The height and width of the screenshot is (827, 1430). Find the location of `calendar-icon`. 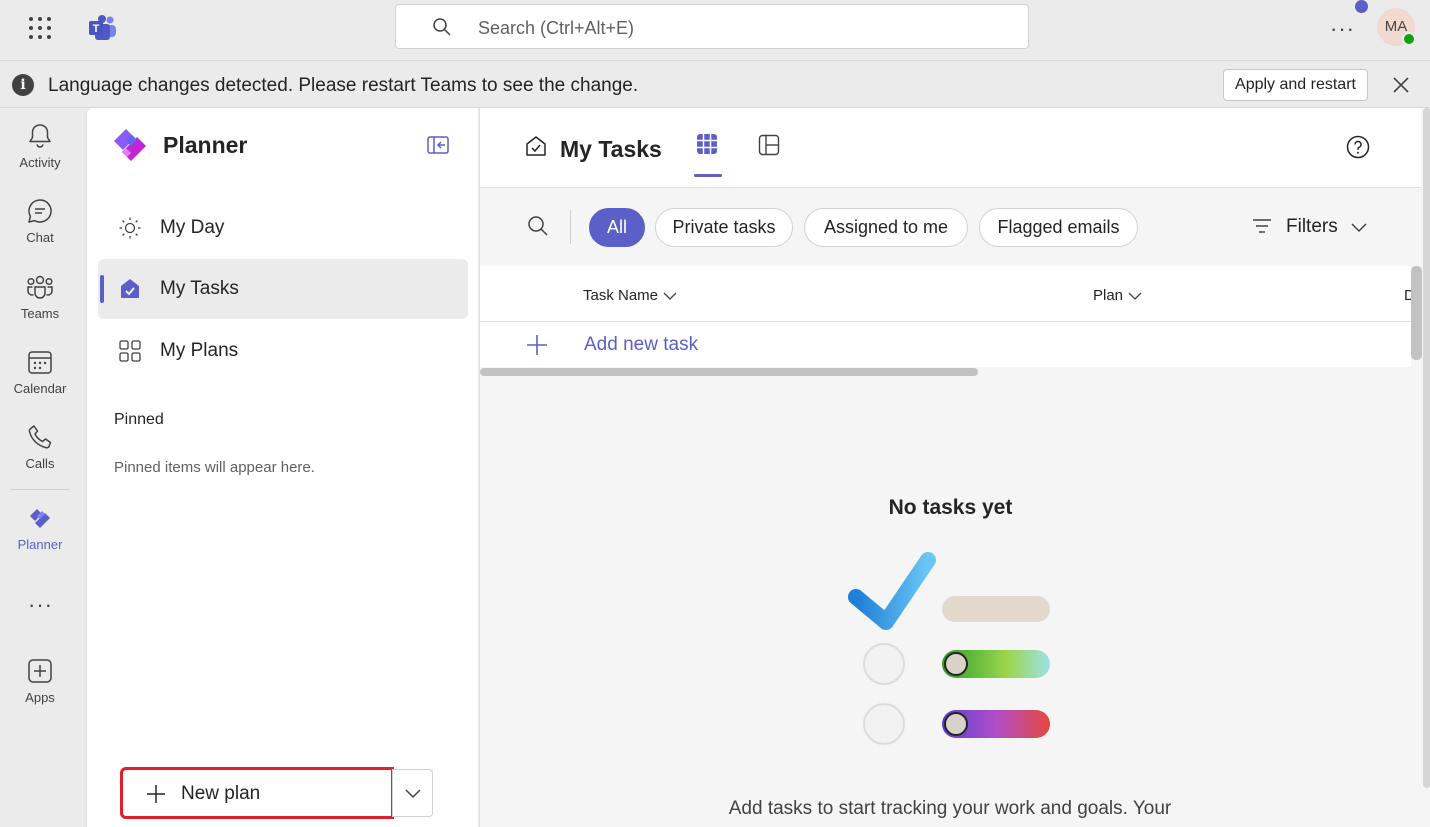

calendar-icon is located at coordinates (40, 362).